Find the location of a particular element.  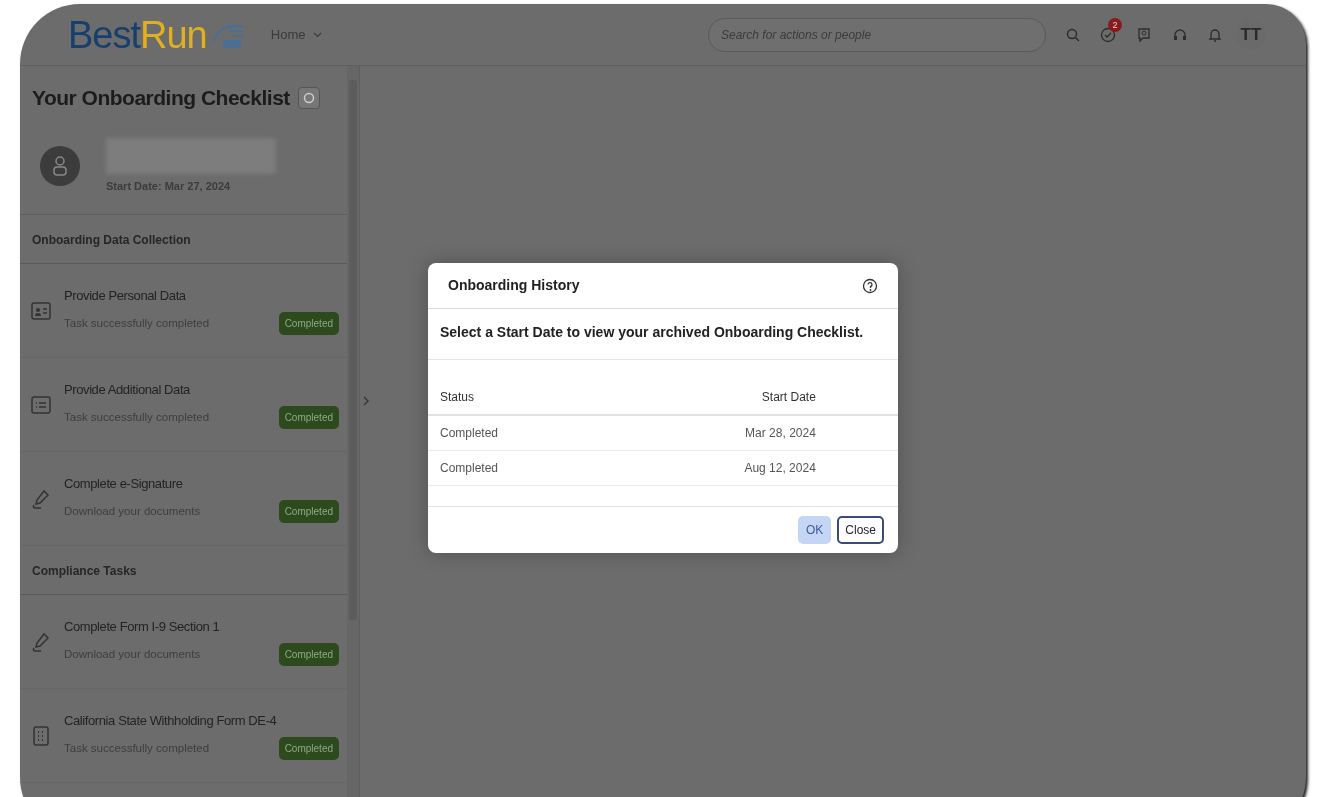

task-title: Complete e-Signature is located at coordinates (124, 484).